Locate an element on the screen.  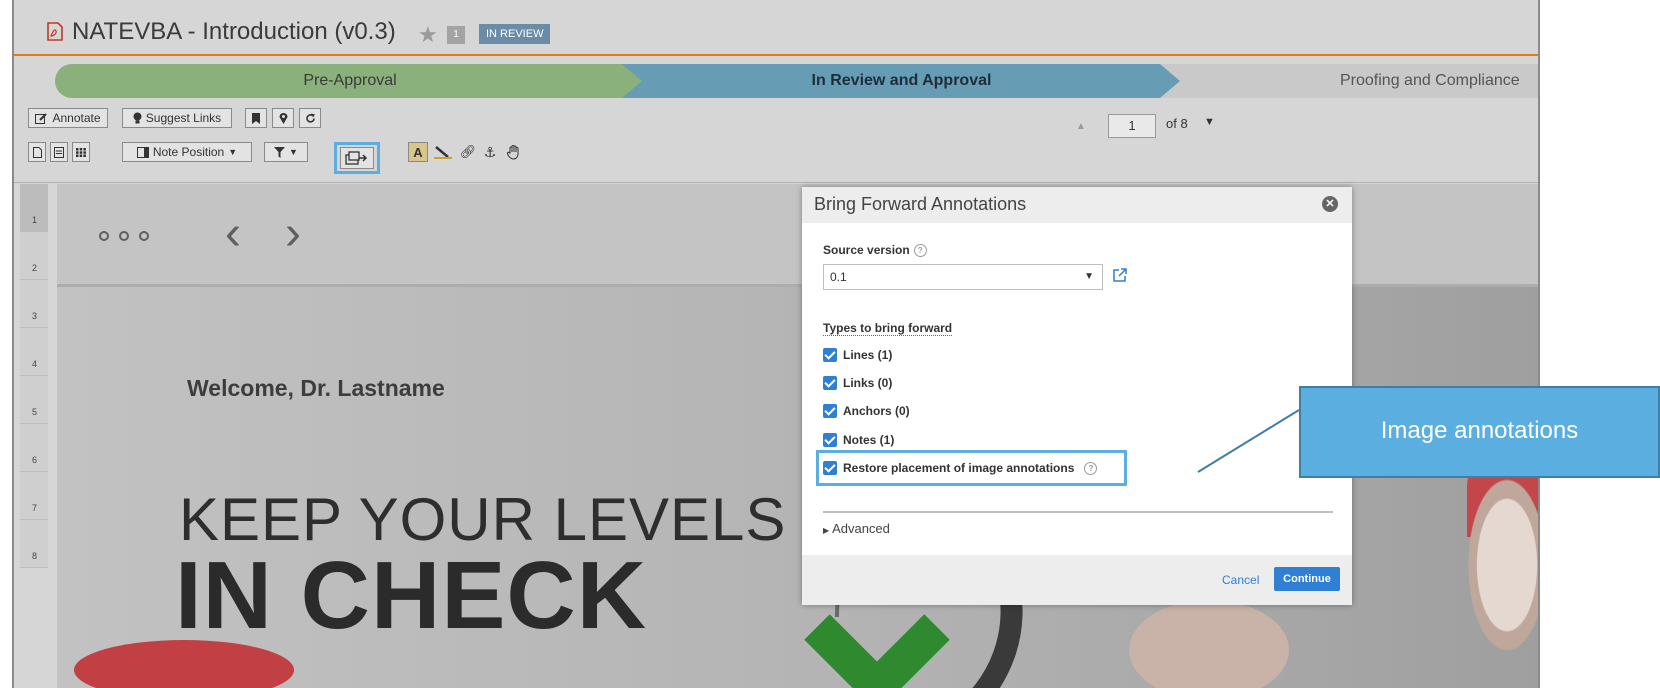
grid-view-icon is located at coordinates (81, 152).